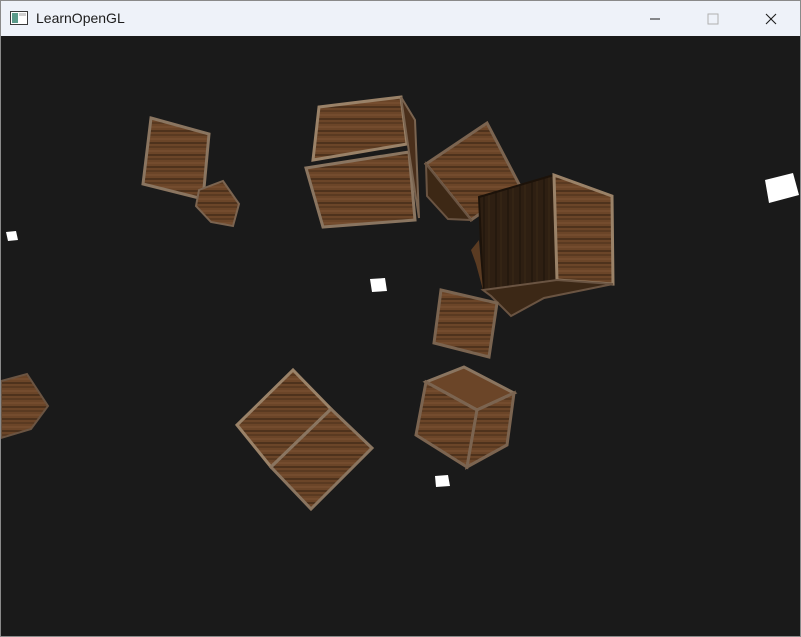 The height and width of the screenshot is (637, 801). Describe the element at coordinates (19, 18) in the screenshot. I see `opengl-window-icon` at that location.